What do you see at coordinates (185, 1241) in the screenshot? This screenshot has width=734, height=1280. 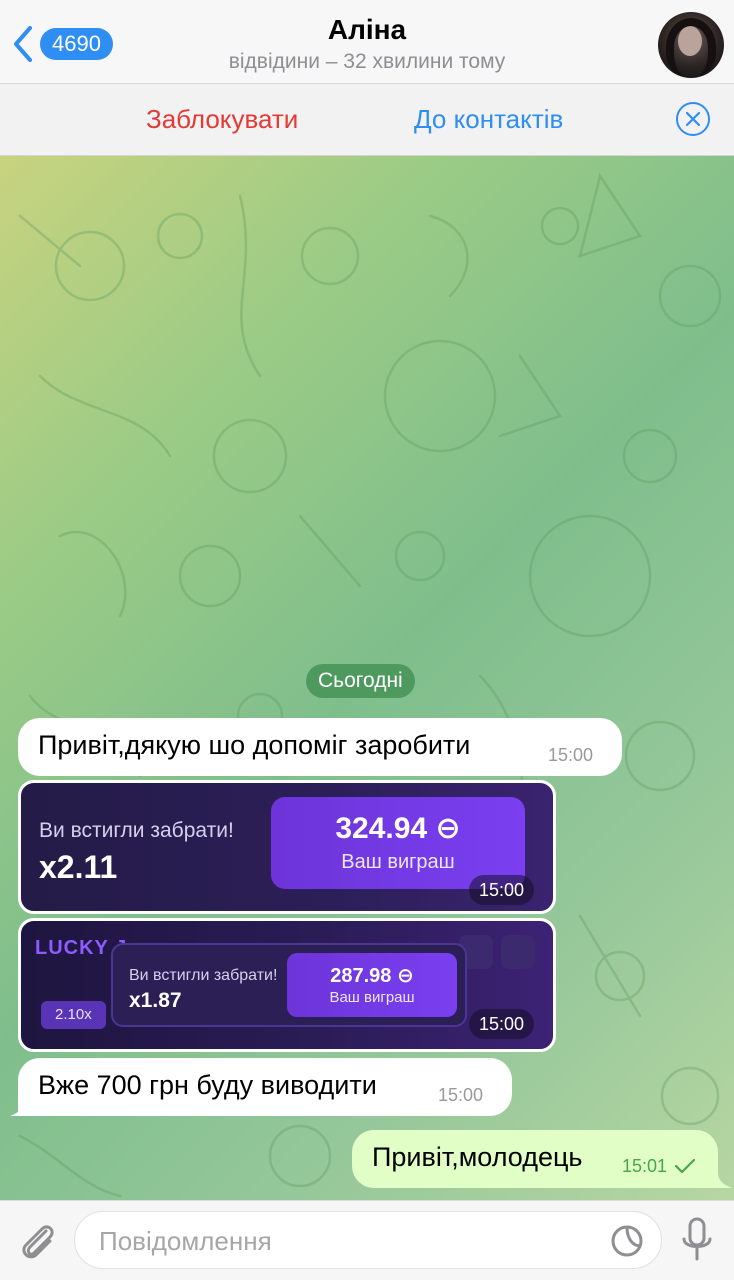 I see `message-input-placeholder: Повідомлення` at bounding box center [185, 1241].